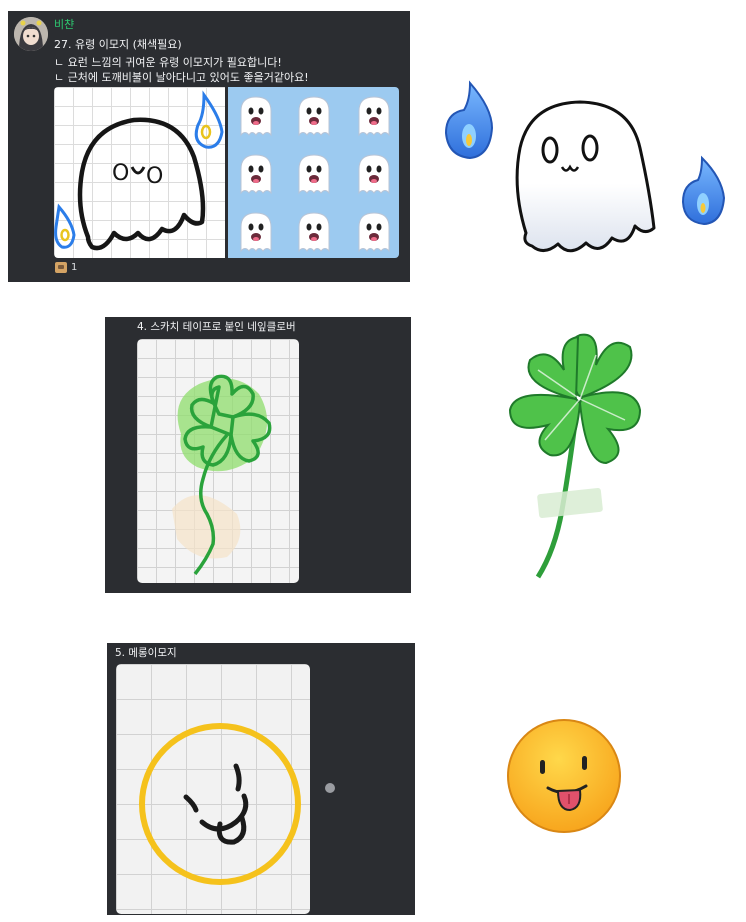 The height and width of the screenshot is (922, 746). I want to click on ghost-emoji-artwork, so click(590, 173).